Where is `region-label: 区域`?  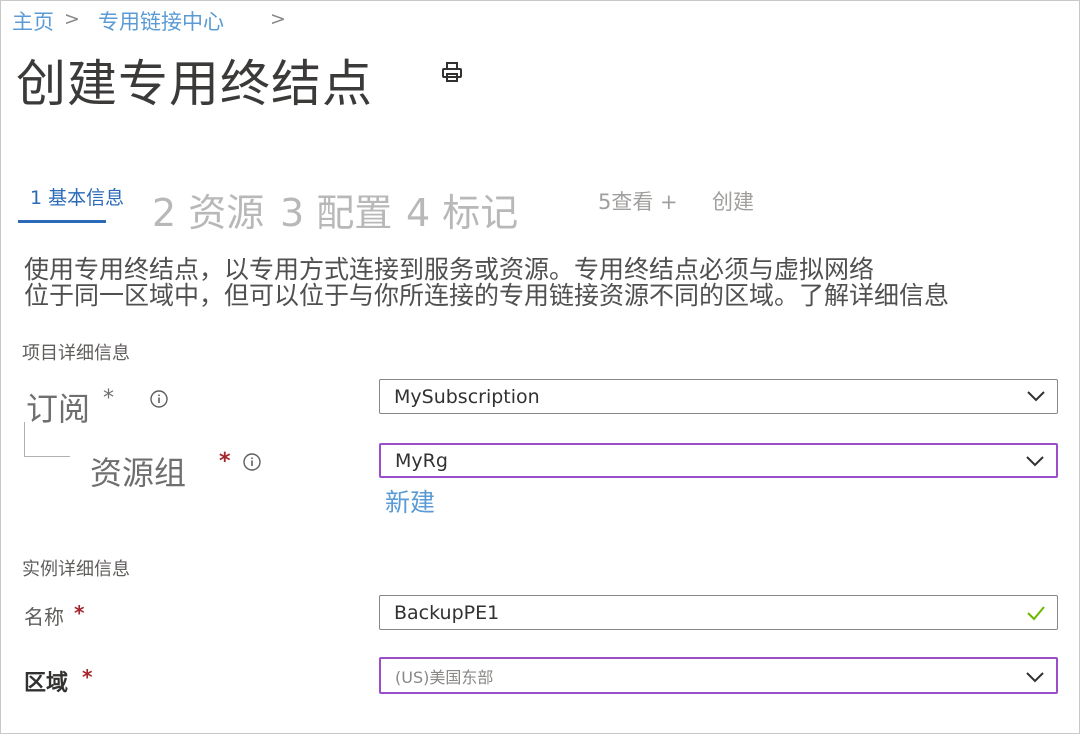 region-label: 区域 is located at coordinates (46, 683).